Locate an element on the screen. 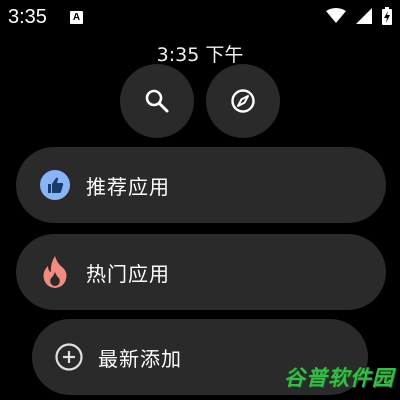 The image size is (400, 400). status-bar: 3:35 A is located at coordinates (200, 18).